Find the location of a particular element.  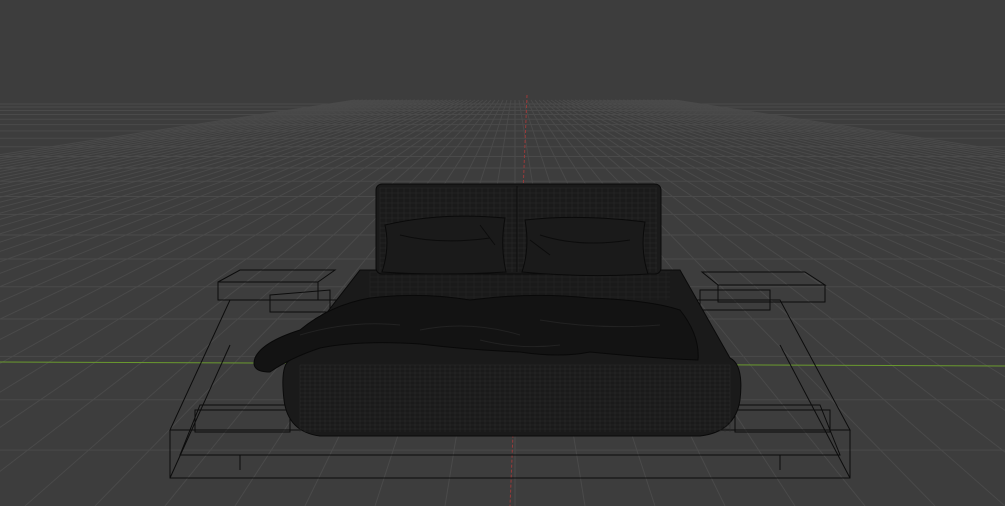

side-shelf-left is located at coordinates (277, 291).